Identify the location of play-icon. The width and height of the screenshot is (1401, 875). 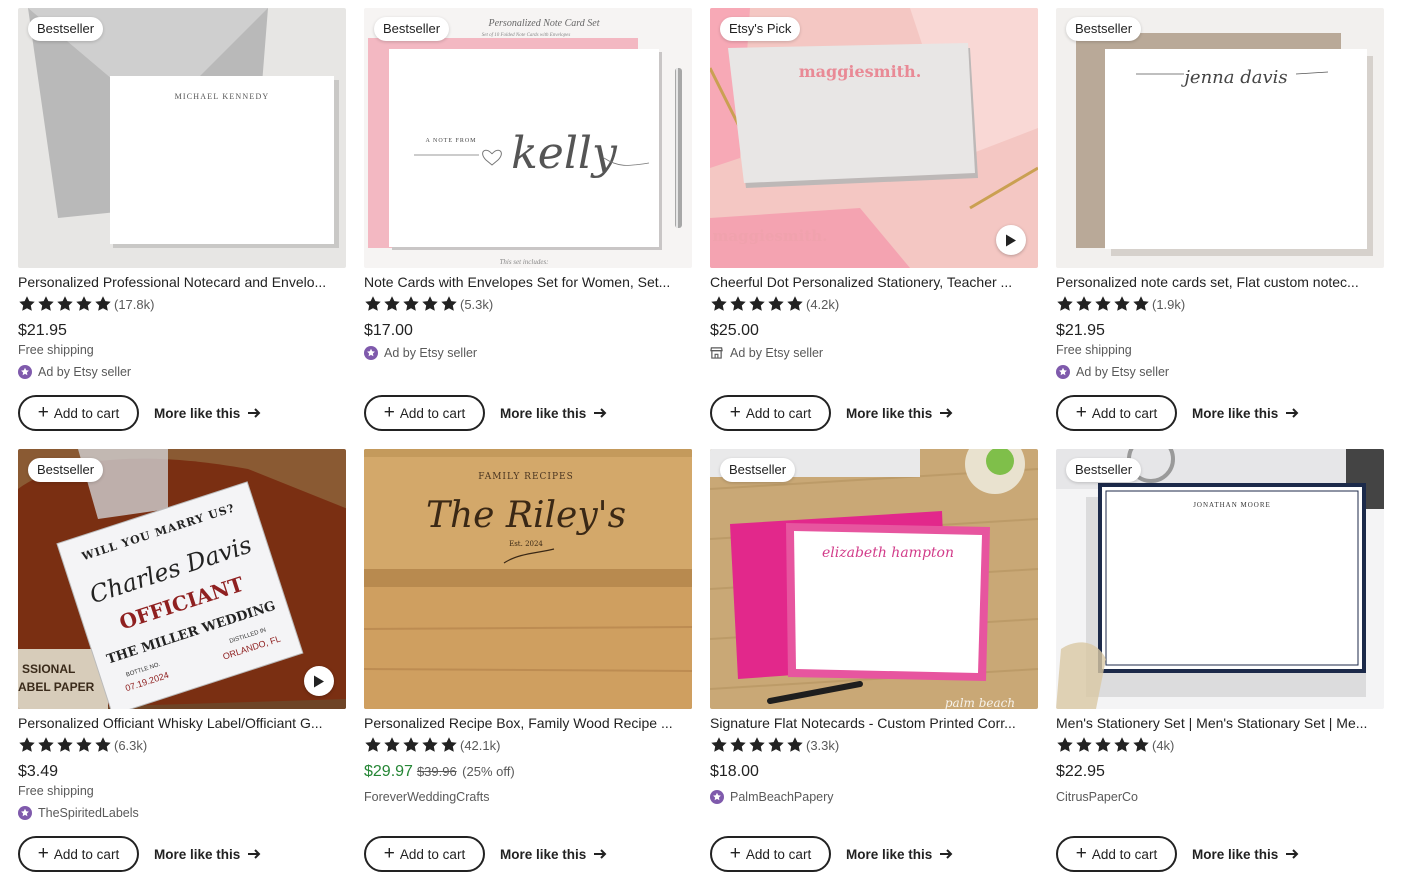
(1011, 240).